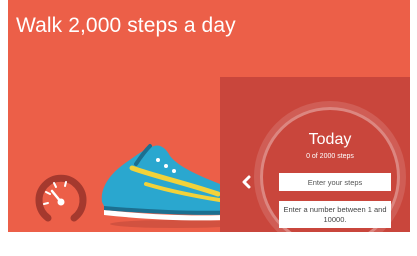  I want to click on chevron-left-icon, so click(246, 182).